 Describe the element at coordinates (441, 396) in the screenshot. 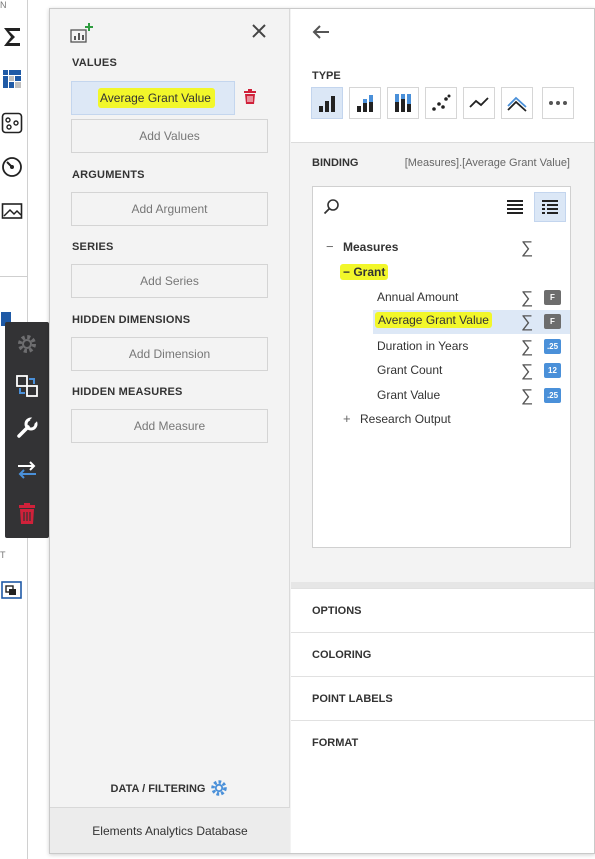

I see `tree-field-grant-value: Grant Value ∑ .25` at that location.